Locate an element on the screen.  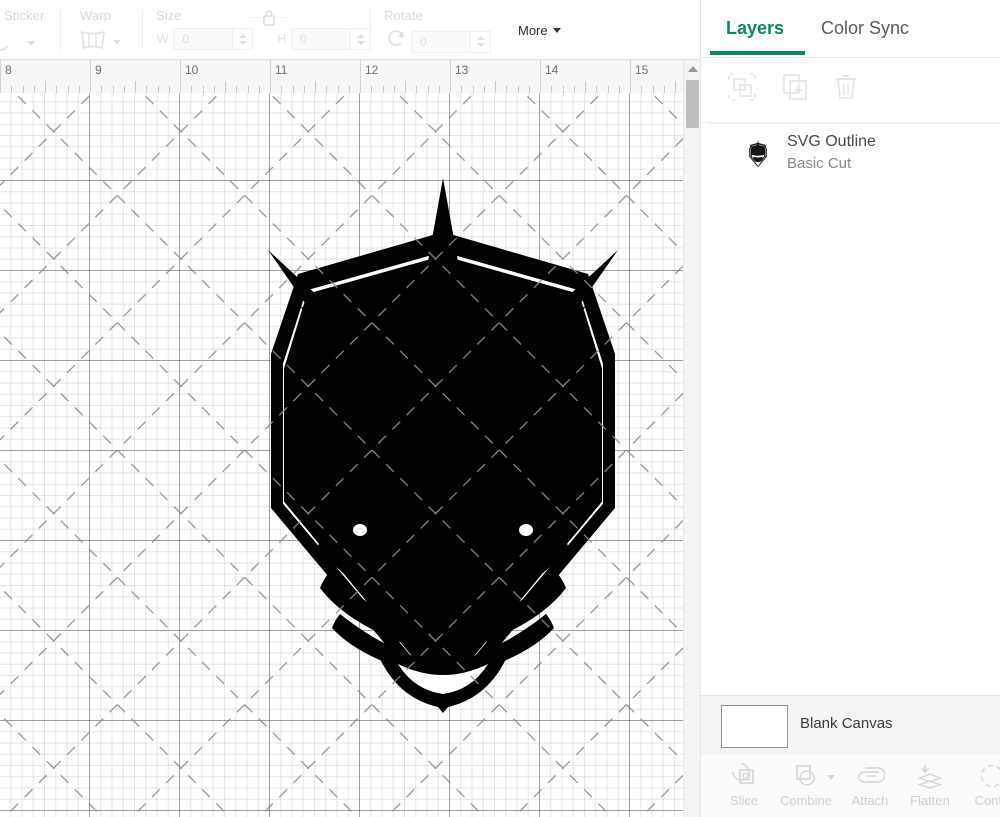
combine-caret-down-icon is located at coordinates (831, 777).